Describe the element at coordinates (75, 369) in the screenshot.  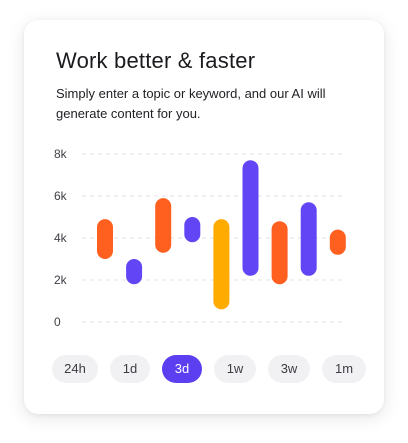
I see `filter-24h: 24h` at that location.